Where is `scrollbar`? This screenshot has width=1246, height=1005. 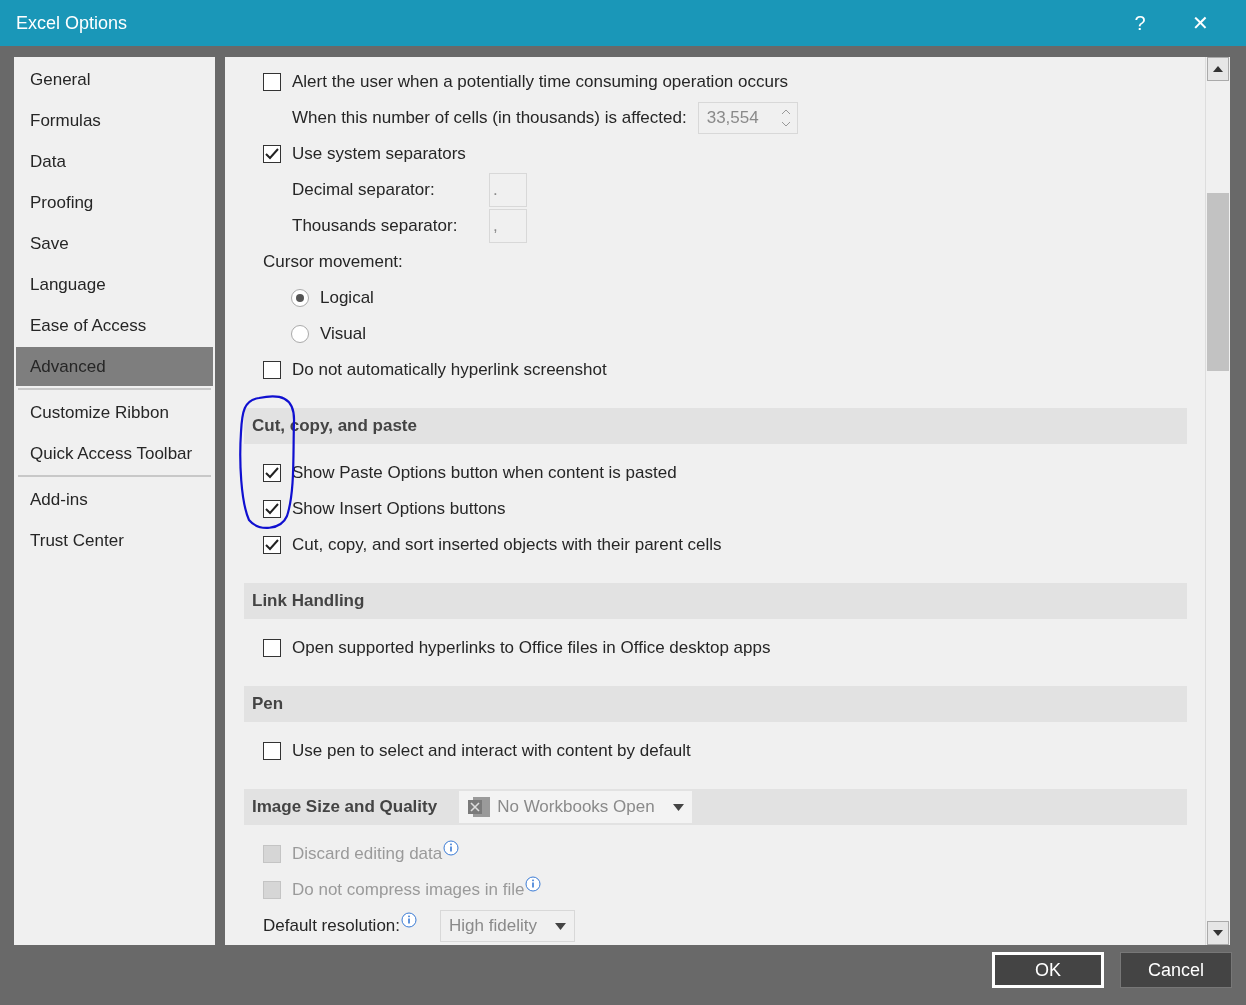 scrollbar is located at coordinates (1217, 501).